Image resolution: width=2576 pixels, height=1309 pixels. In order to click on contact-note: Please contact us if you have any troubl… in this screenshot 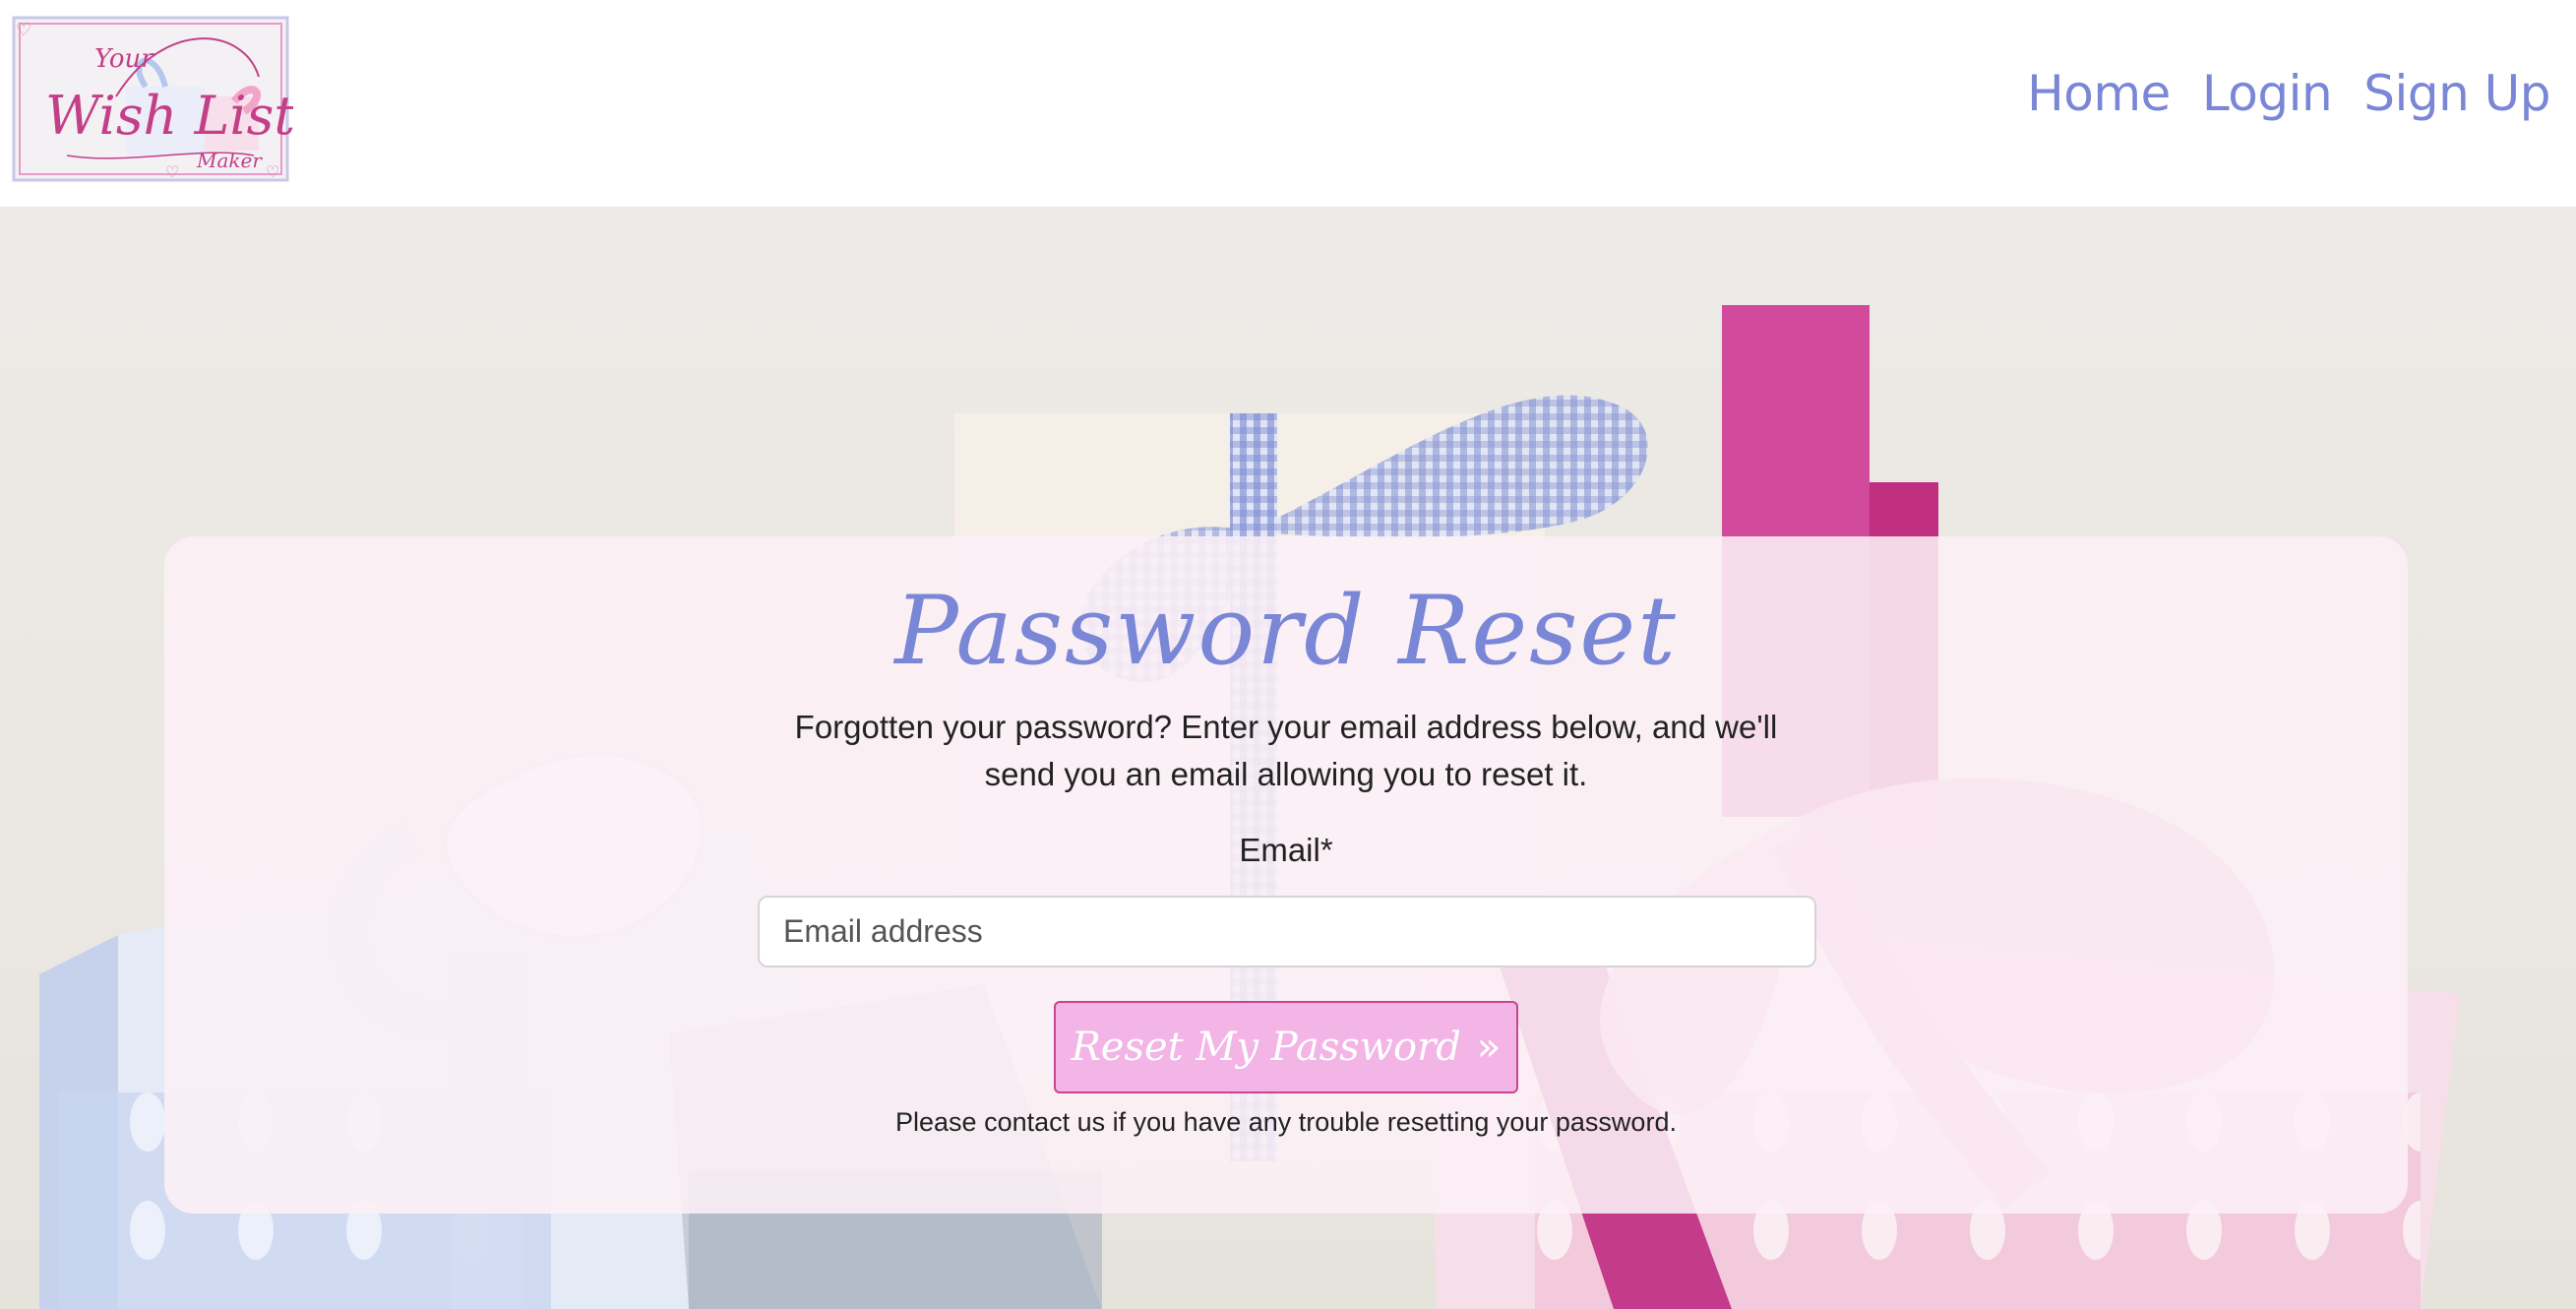, I will do `click(1286, 1122)`.